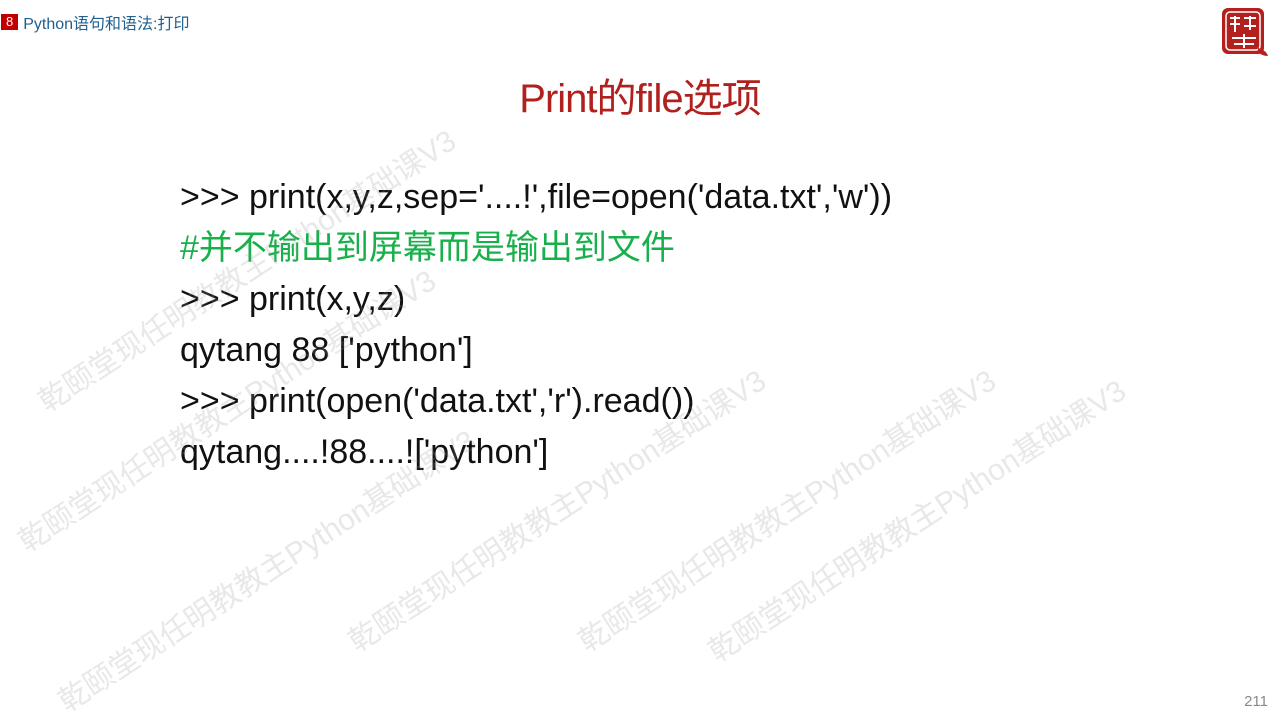 The image size is (1280, 720). What do you see at coordinates (364, 452) in the screenshot?
I see `output-line-file-content: qytang....!88....!['python']` at bounding box center [364, 452].